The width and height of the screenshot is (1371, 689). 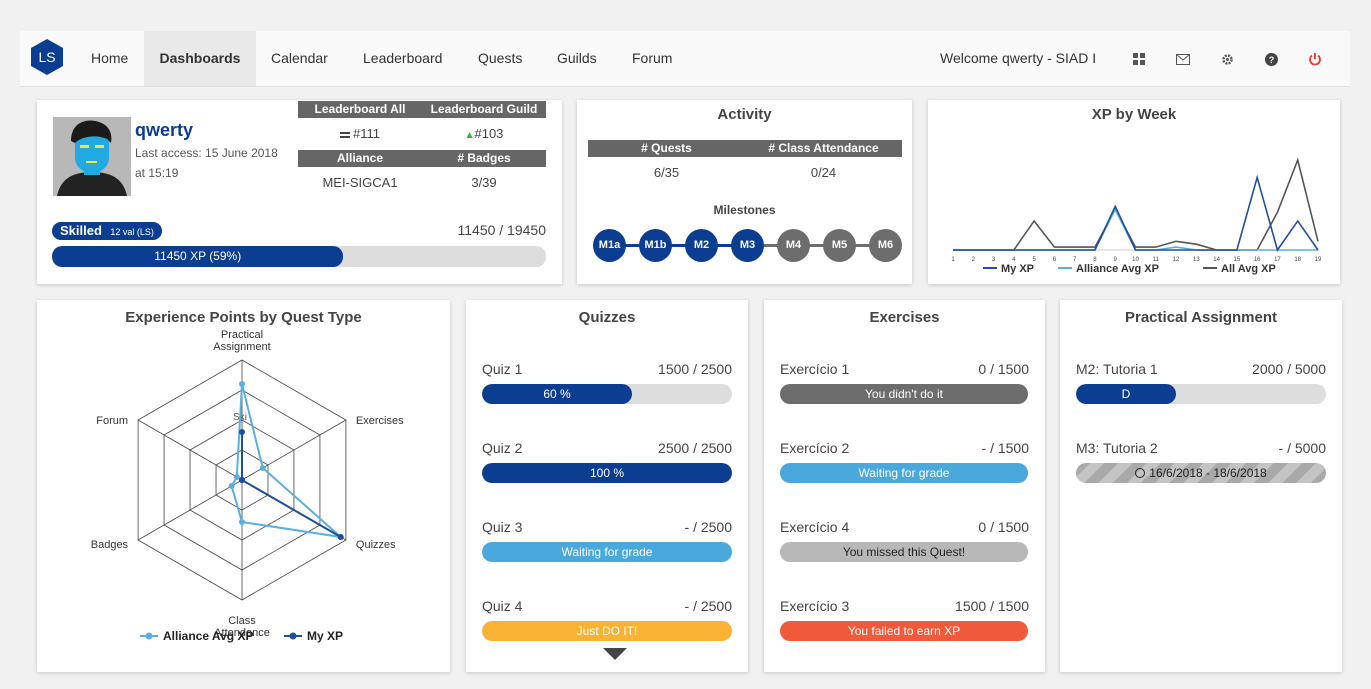 What do you see at coordinates (904, 473) in the screenshot?
I see `exercise-status-pill: Waiting for grade` at bounding box center [904, 473].